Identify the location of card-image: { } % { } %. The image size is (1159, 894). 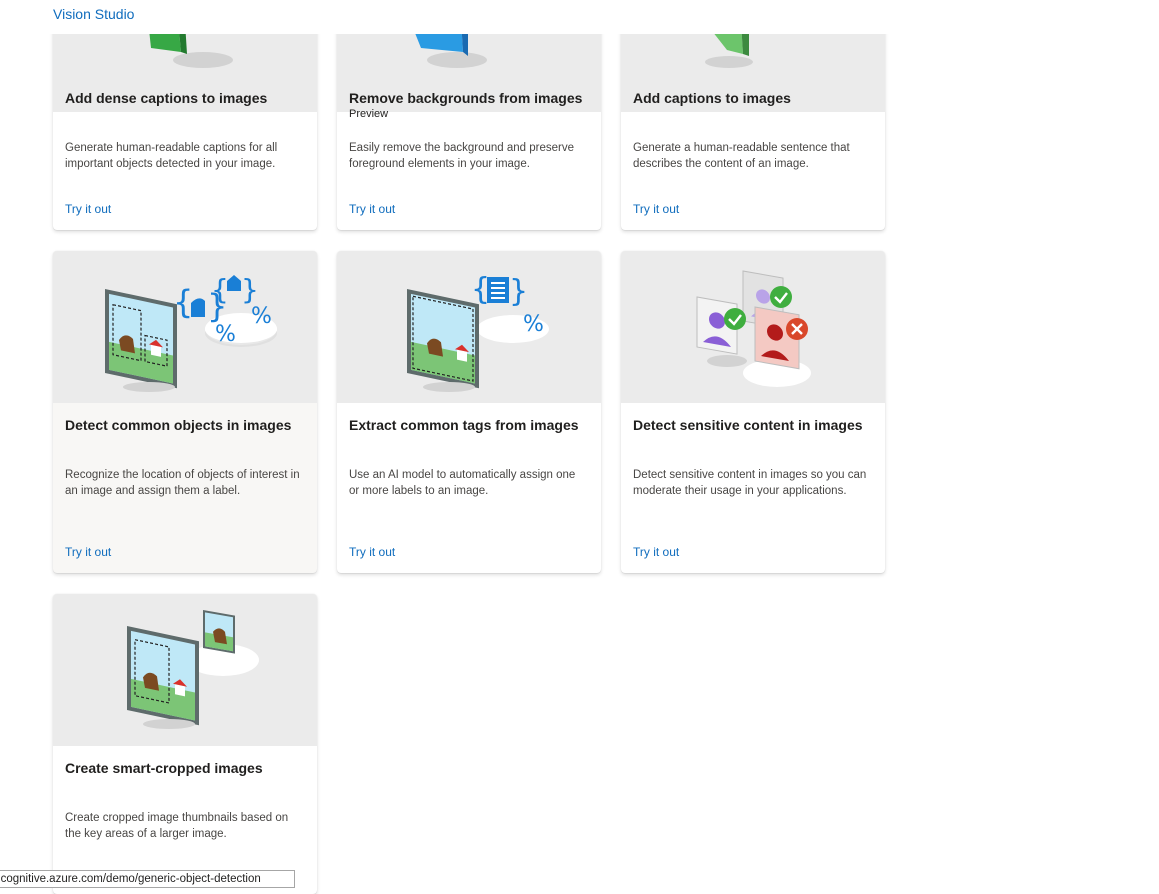
(185, 327).